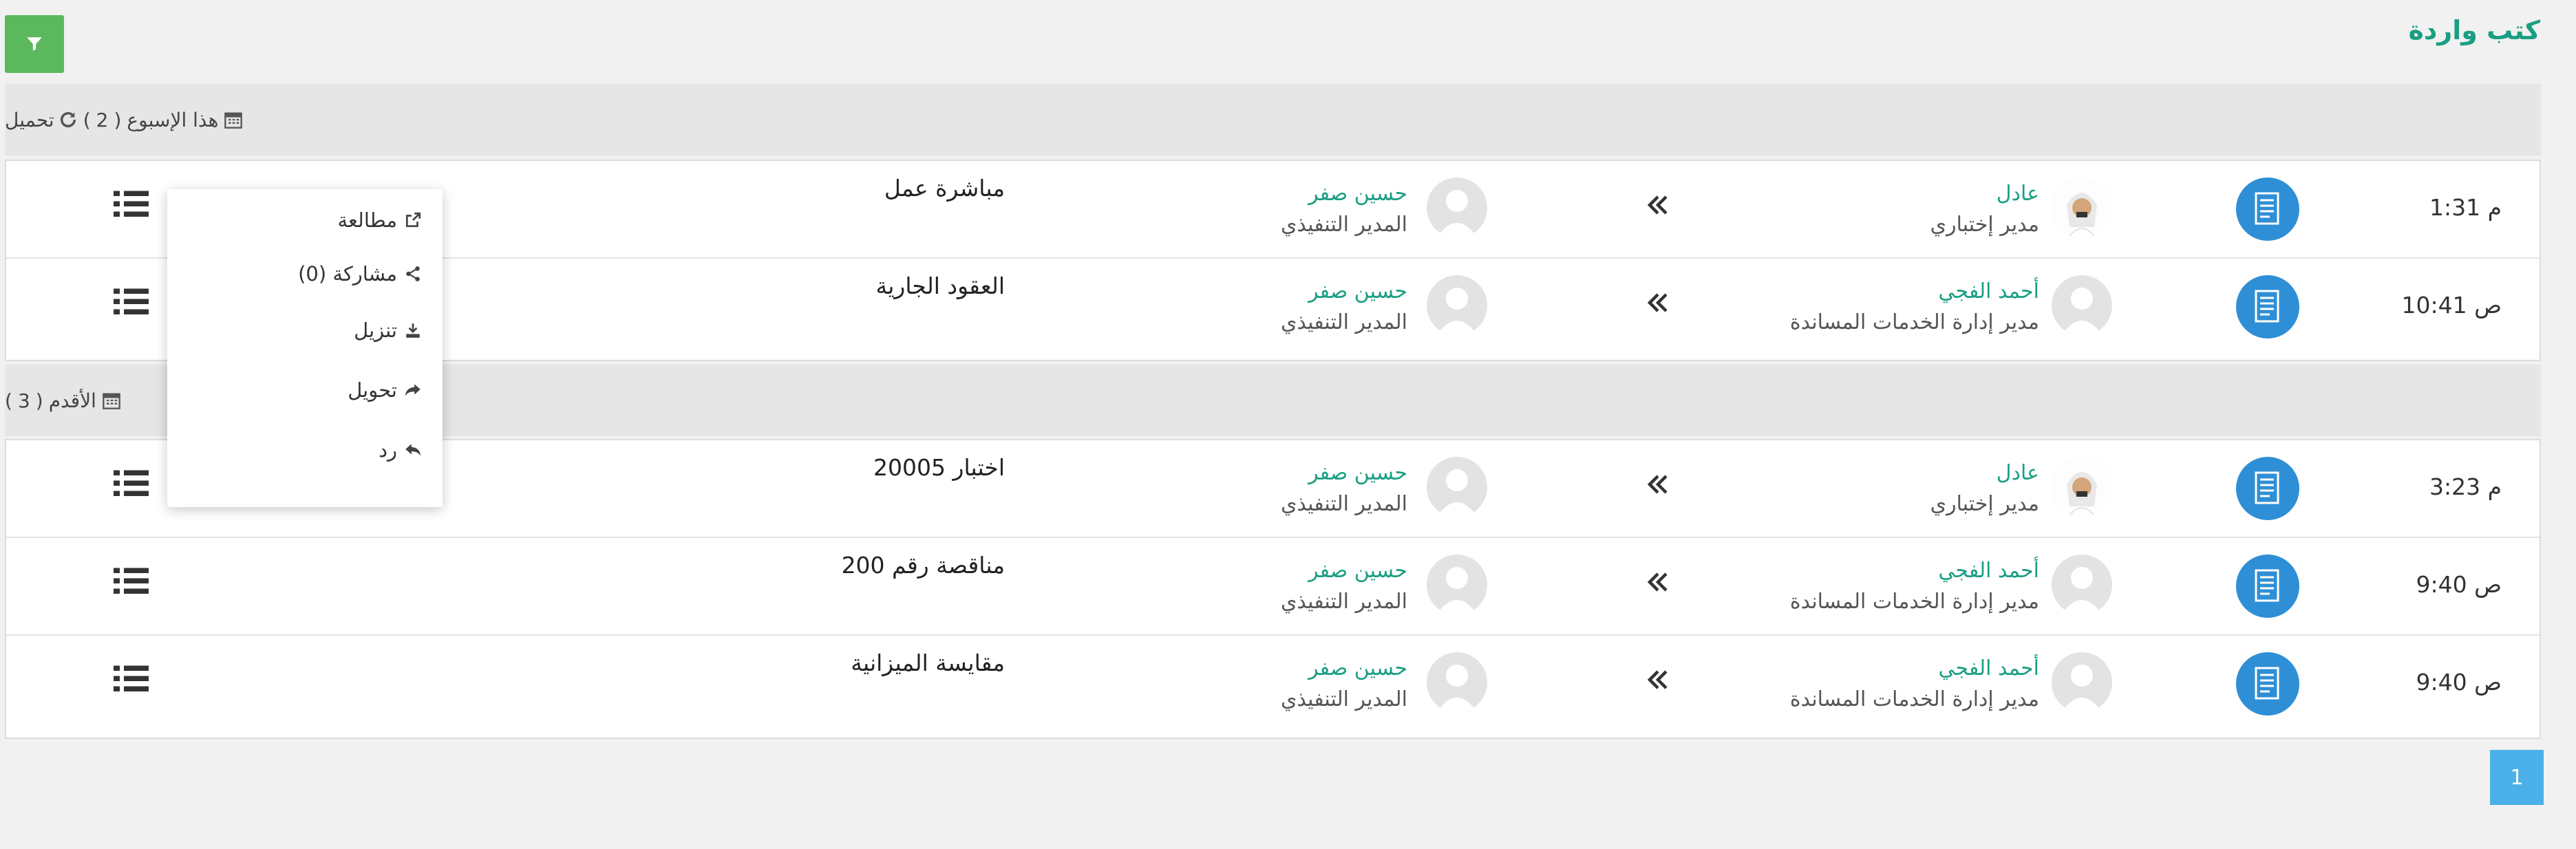 This screenshot has height=849, width=2576. What do you see at coordinates (928, 662) in the screenshot?
I see `item-subject: مقايسة الميزانية` at bounding box center [928, 662].